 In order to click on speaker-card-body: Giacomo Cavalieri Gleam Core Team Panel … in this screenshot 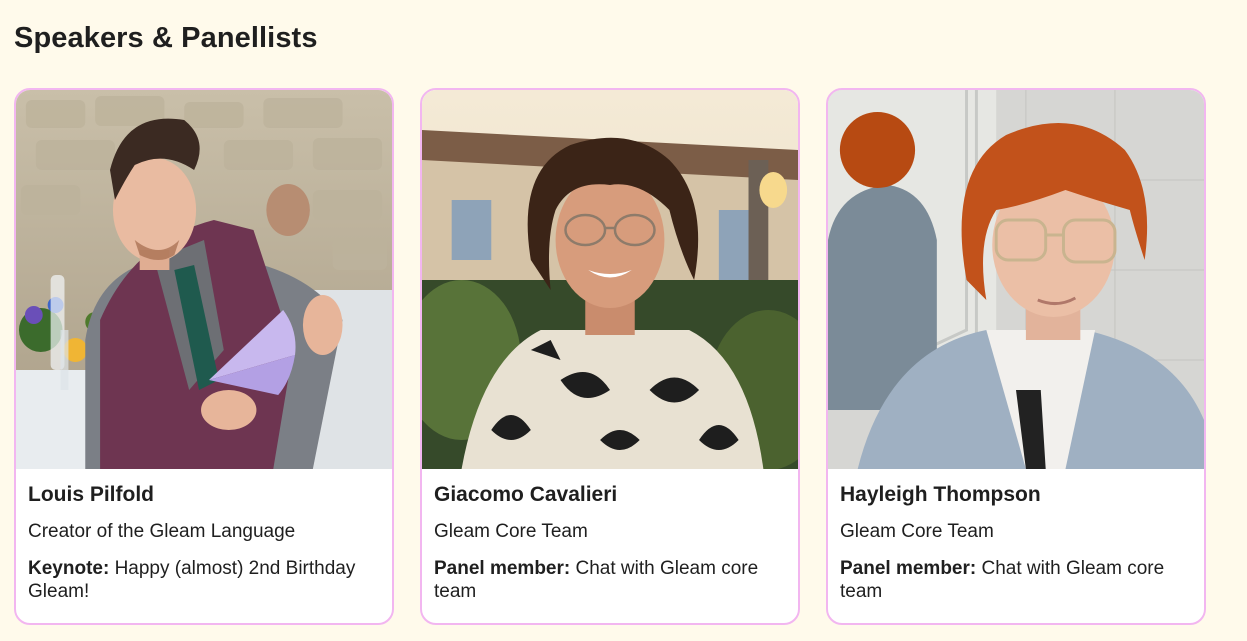, I will do `click(610, 536)`.